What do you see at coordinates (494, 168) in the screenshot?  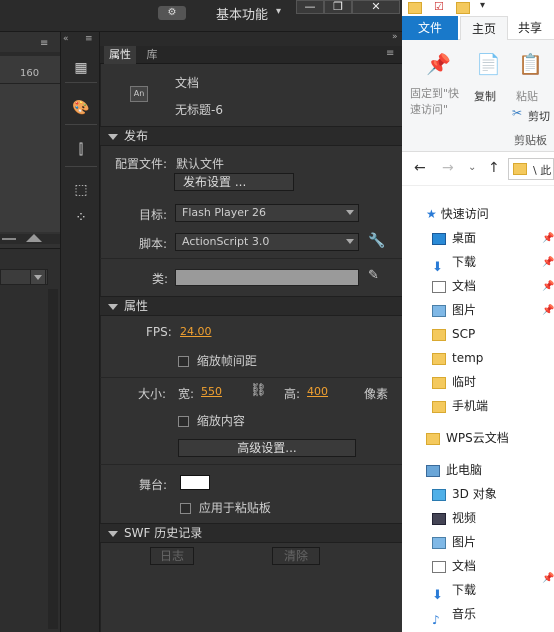 I see `up-arrow-icon: ↑` at bounding box center [494, 168].